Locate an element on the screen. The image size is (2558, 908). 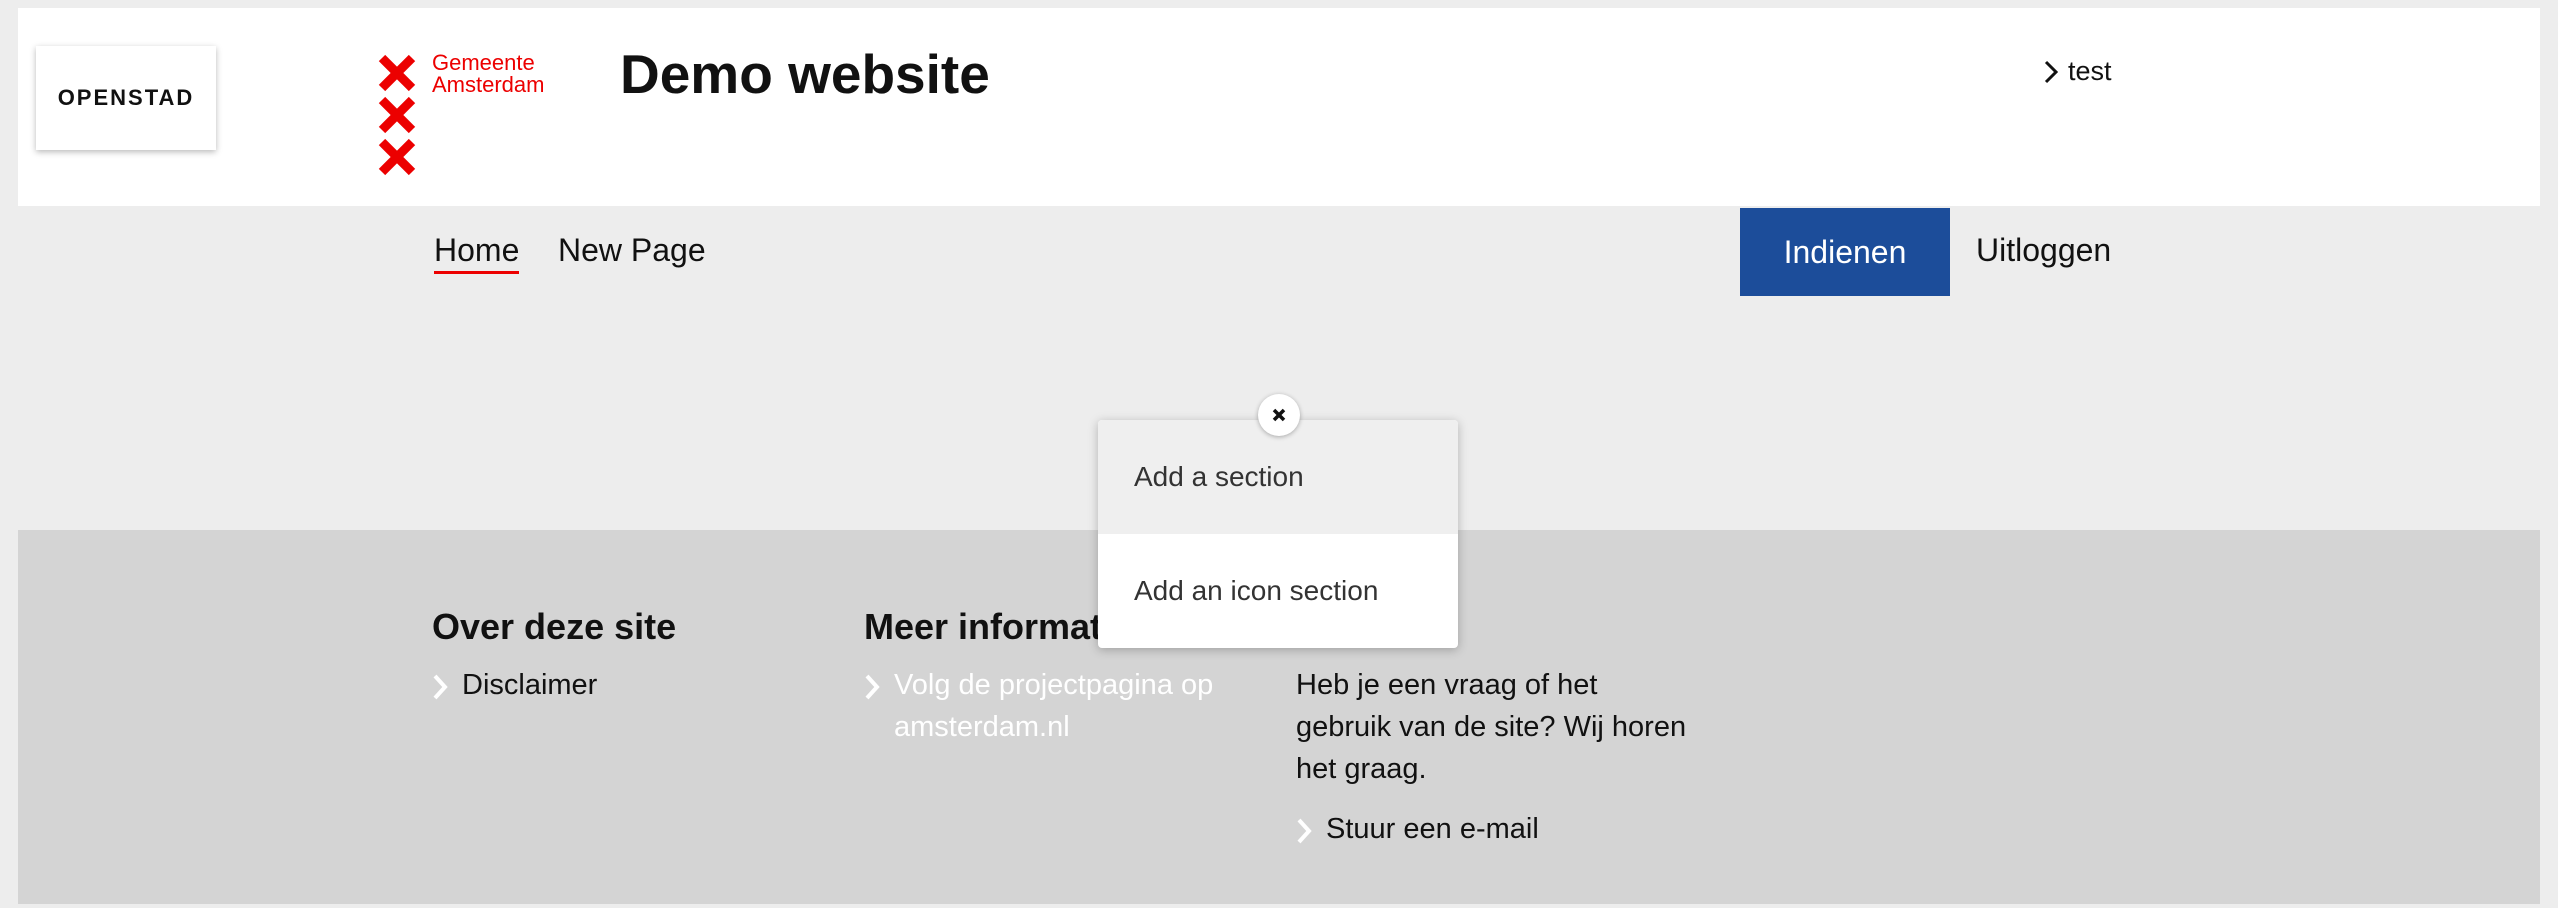
footer-link-disclaimer: Disclaimer is located at coordinates (514, 685).